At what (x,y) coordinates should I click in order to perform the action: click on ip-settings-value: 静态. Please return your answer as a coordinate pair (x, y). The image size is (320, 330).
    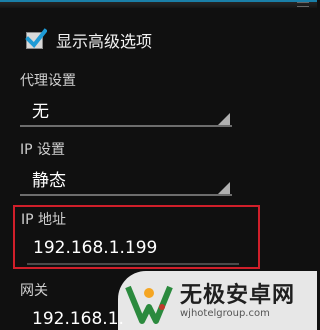
    Looking at the image, I should click on (49, 181).